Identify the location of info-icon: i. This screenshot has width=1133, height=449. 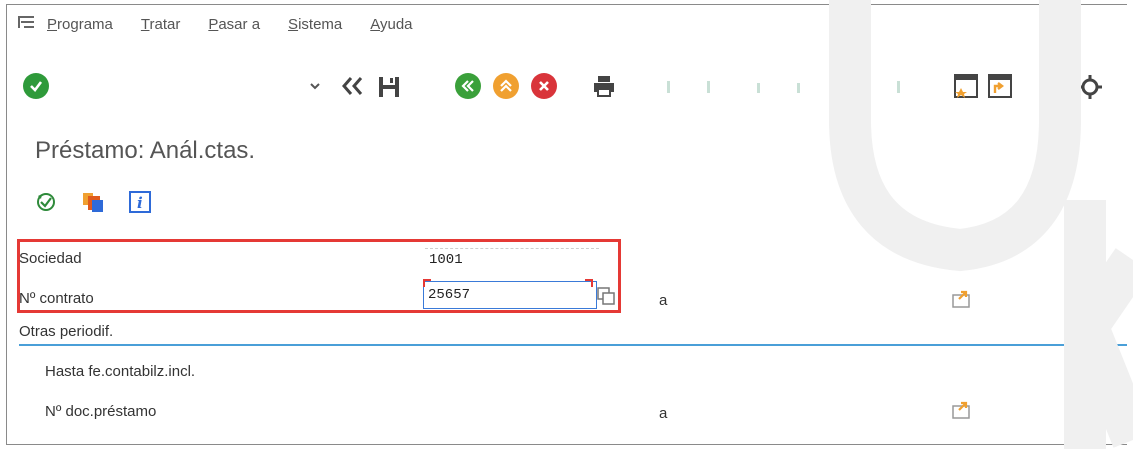
(140, 204).